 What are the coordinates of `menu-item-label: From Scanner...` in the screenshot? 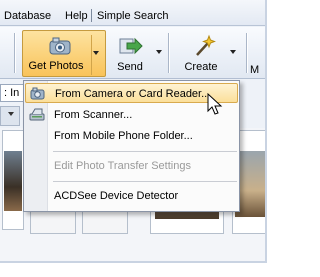 It's located at (93, 115).